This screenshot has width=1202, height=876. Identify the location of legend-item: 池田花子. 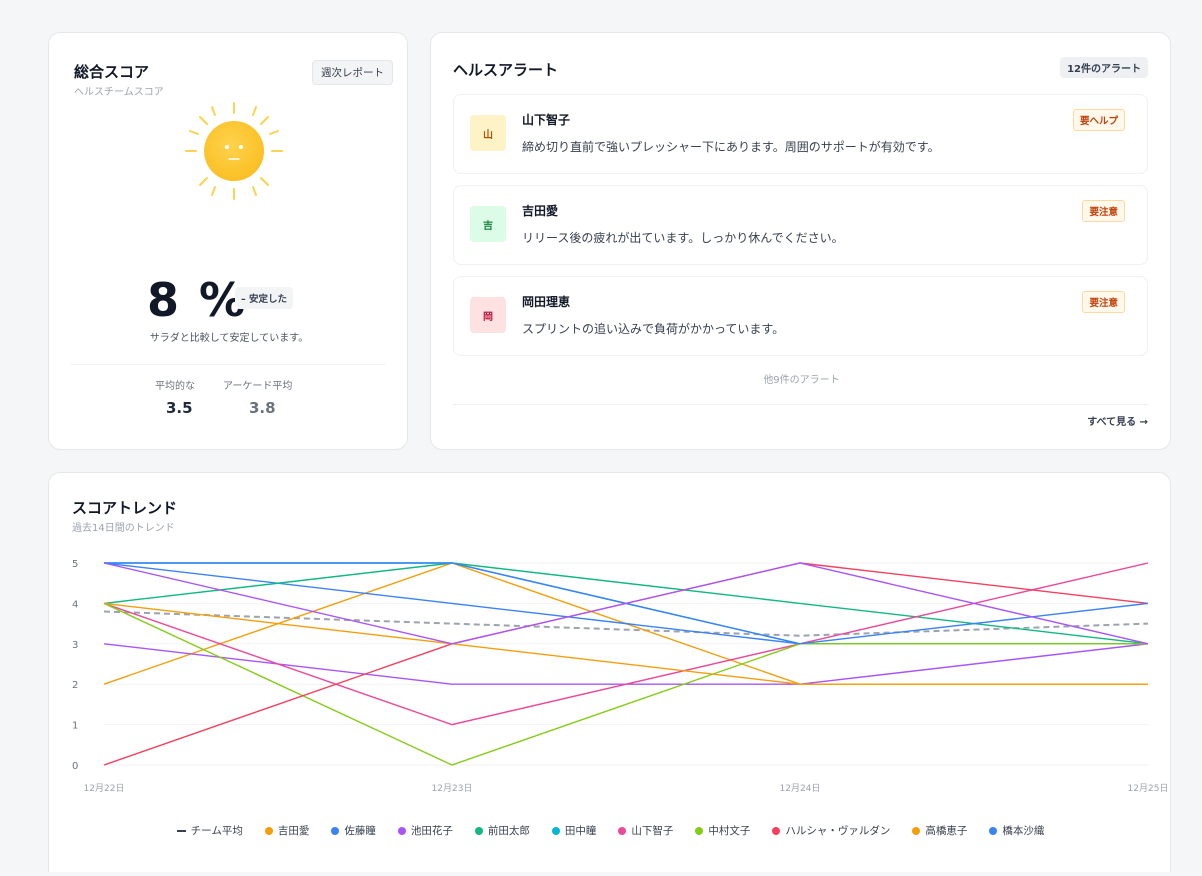
(425, 830).